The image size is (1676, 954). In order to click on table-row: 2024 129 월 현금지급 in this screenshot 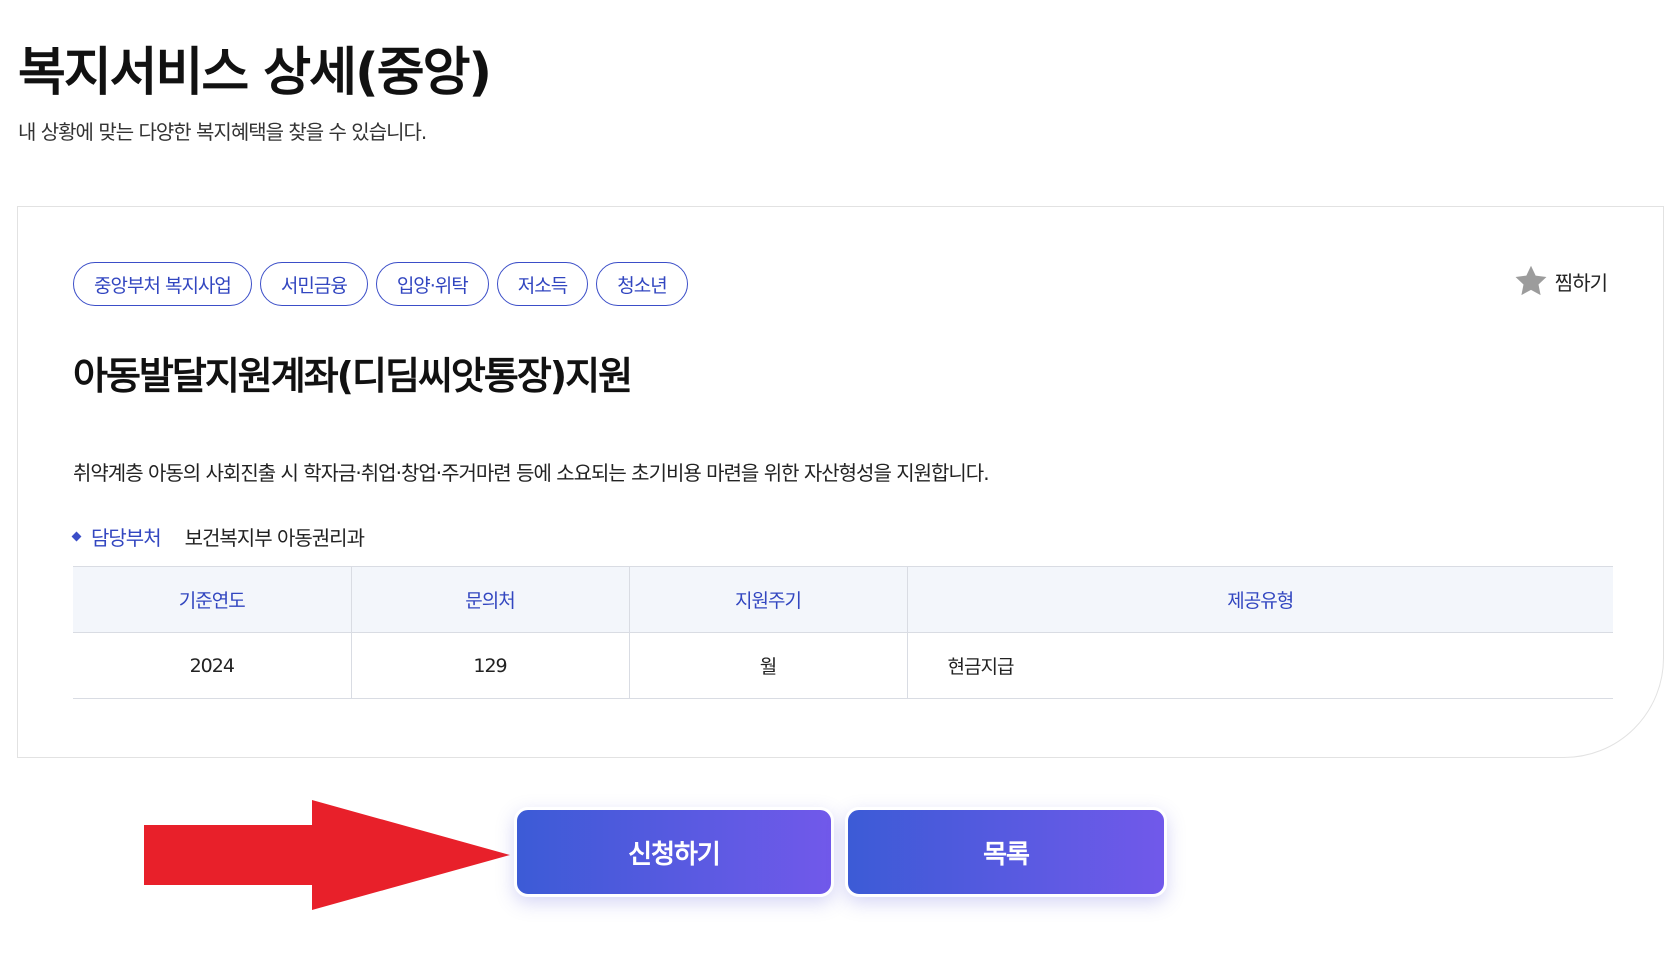, I will do `click(843, 665)`.